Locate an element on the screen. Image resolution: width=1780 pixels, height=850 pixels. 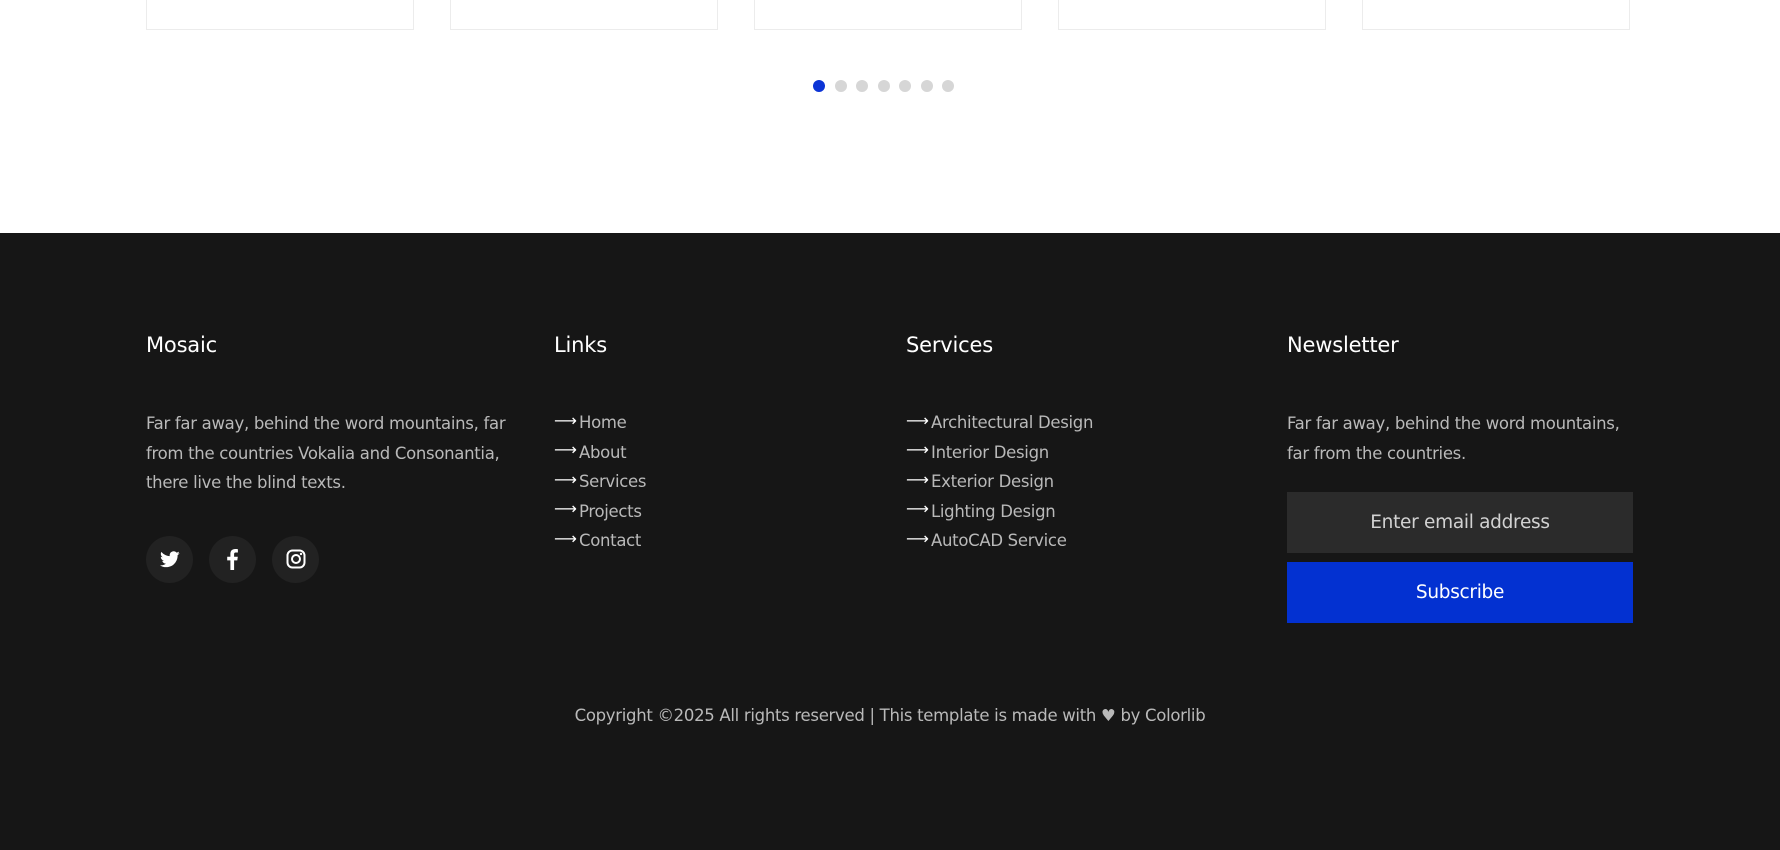
footer-service-exterior: ⟶ Exterior Design is located at coordinates (1056, 482).